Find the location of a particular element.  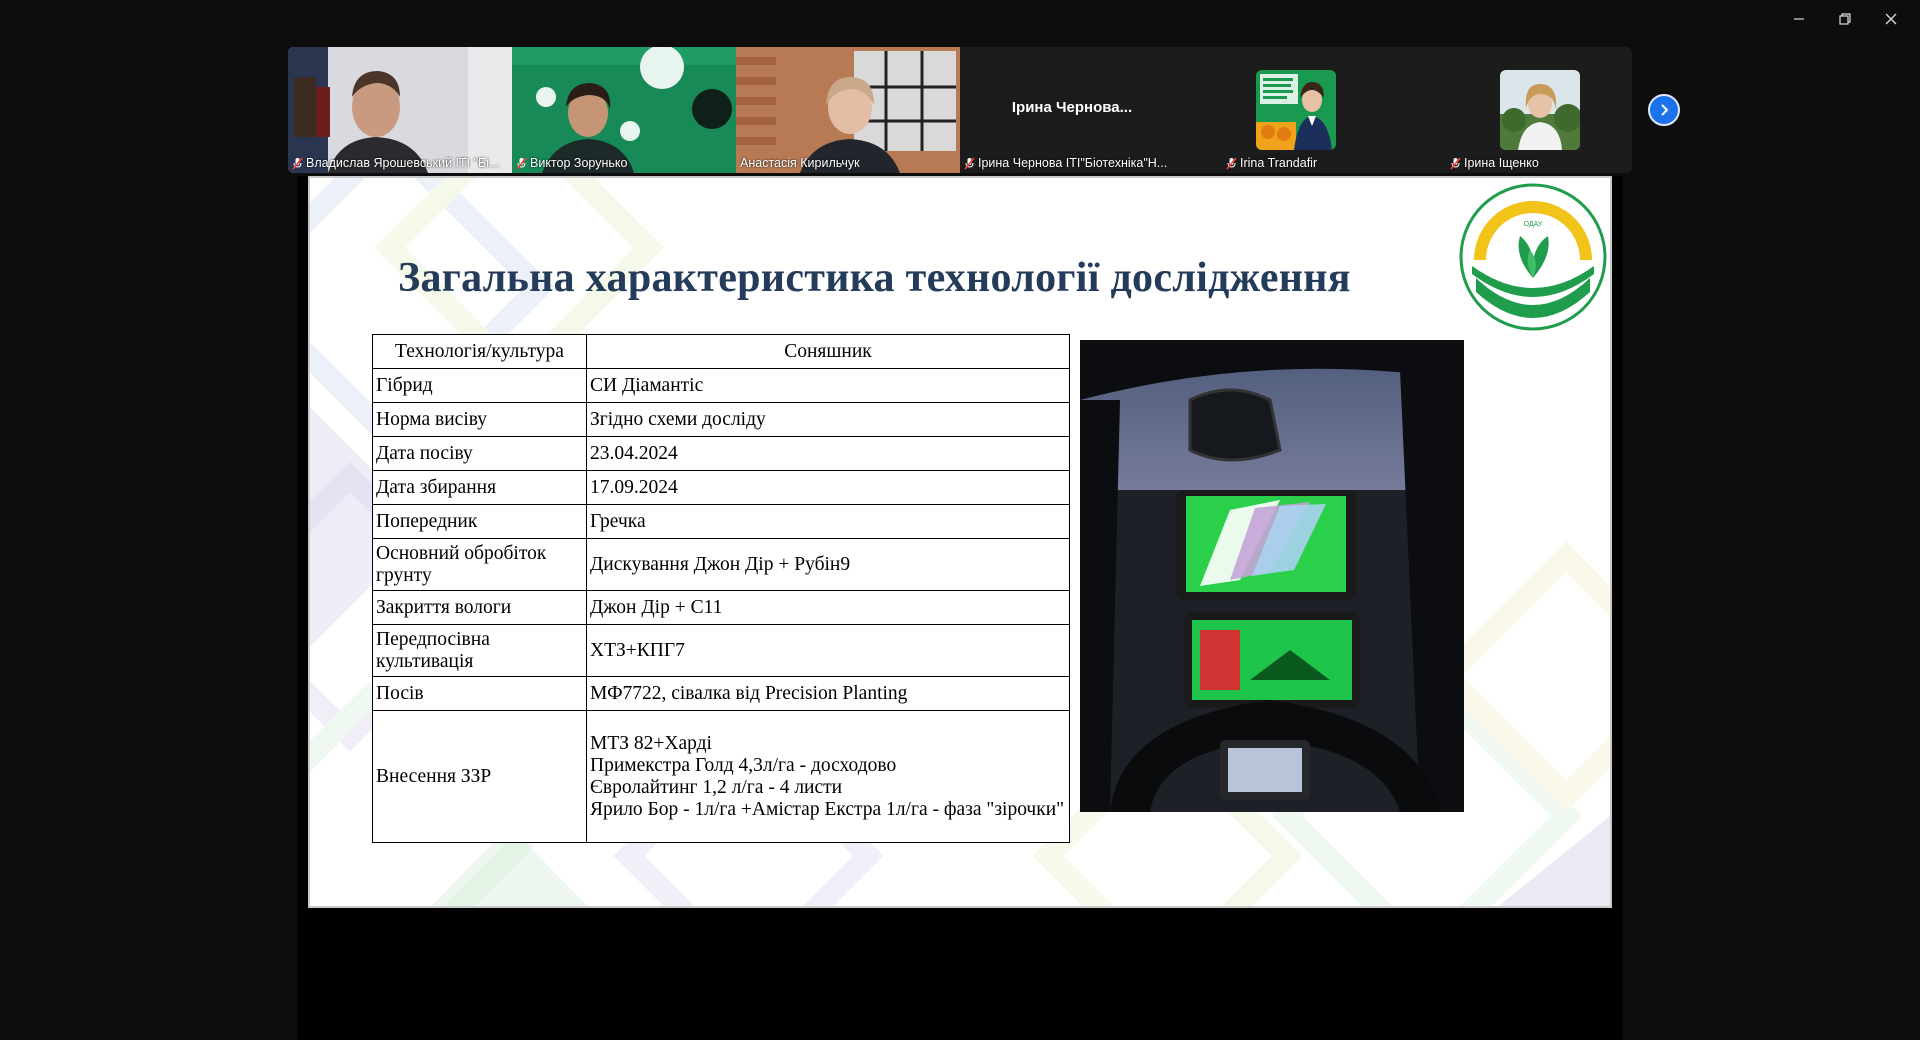

minimize-button is located at coordinates (1799, 19).